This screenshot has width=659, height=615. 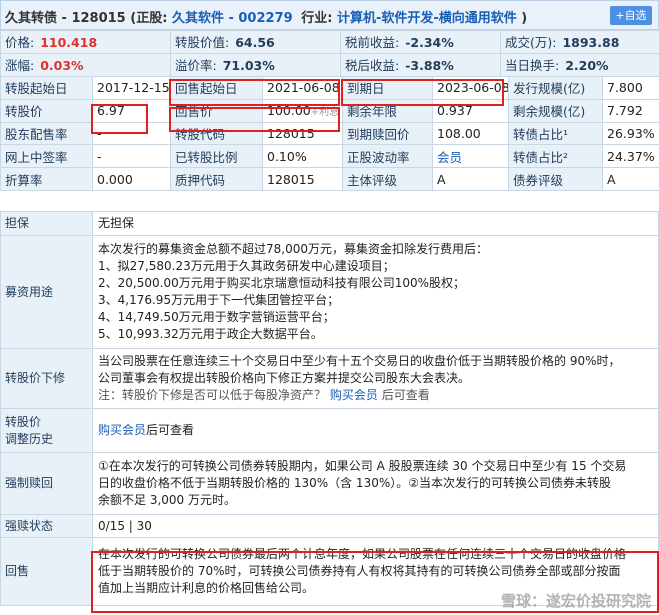 I want to click on info-label: 质押代码, so click(x=216, y=179).